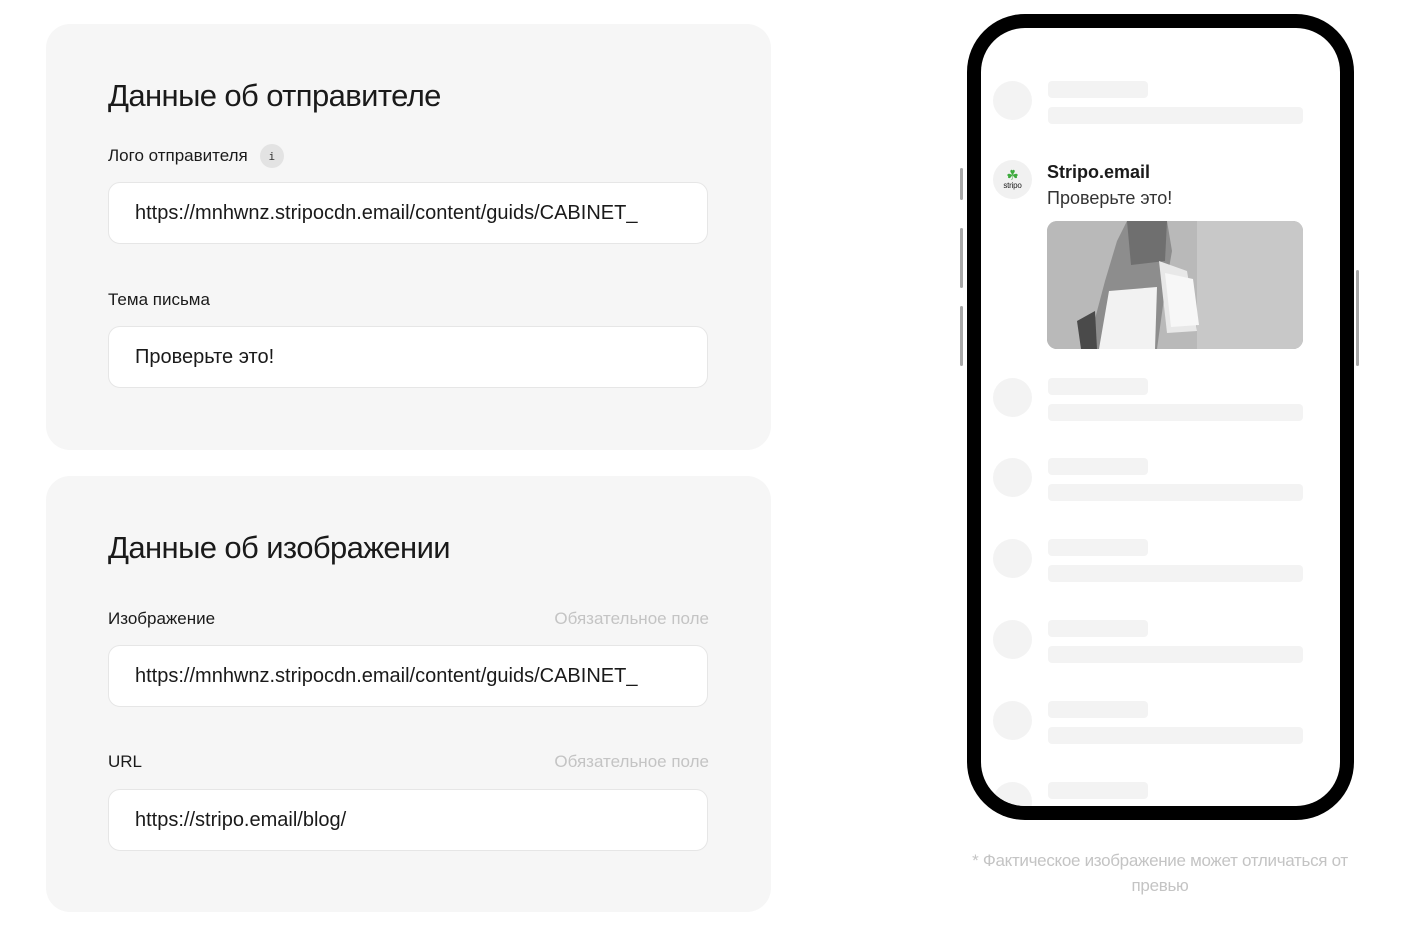 Image resolution: width=1405 pixels, height=925 pixels. I want to click on phone-volume-up-button, so click(961, 258).